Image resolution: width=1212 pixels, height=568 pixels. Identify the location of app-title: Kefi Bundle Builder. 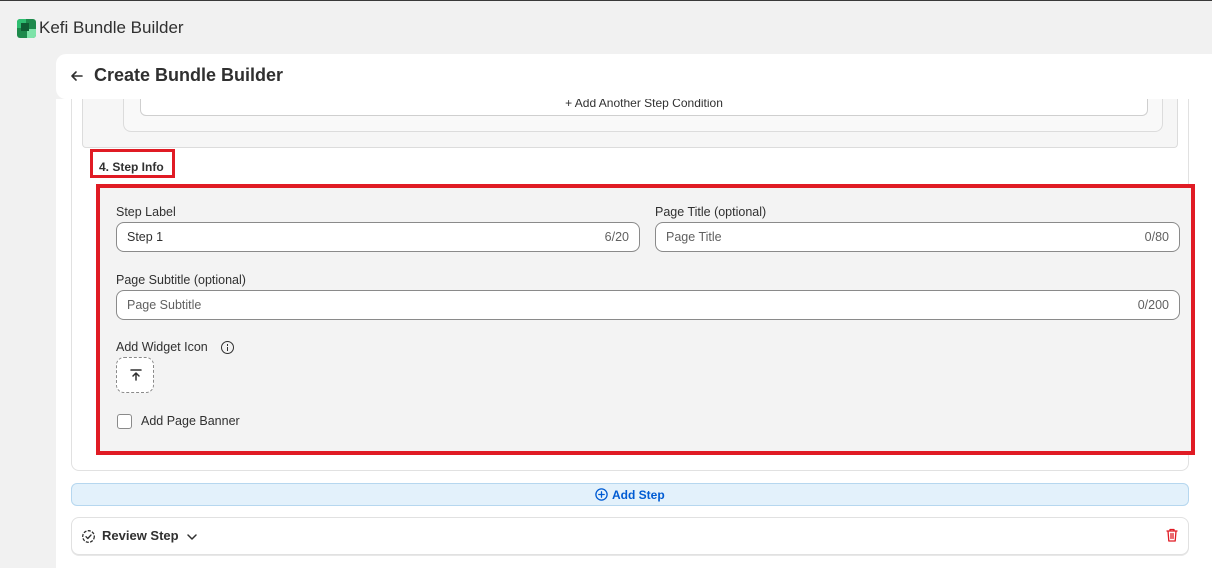
(111, 27).